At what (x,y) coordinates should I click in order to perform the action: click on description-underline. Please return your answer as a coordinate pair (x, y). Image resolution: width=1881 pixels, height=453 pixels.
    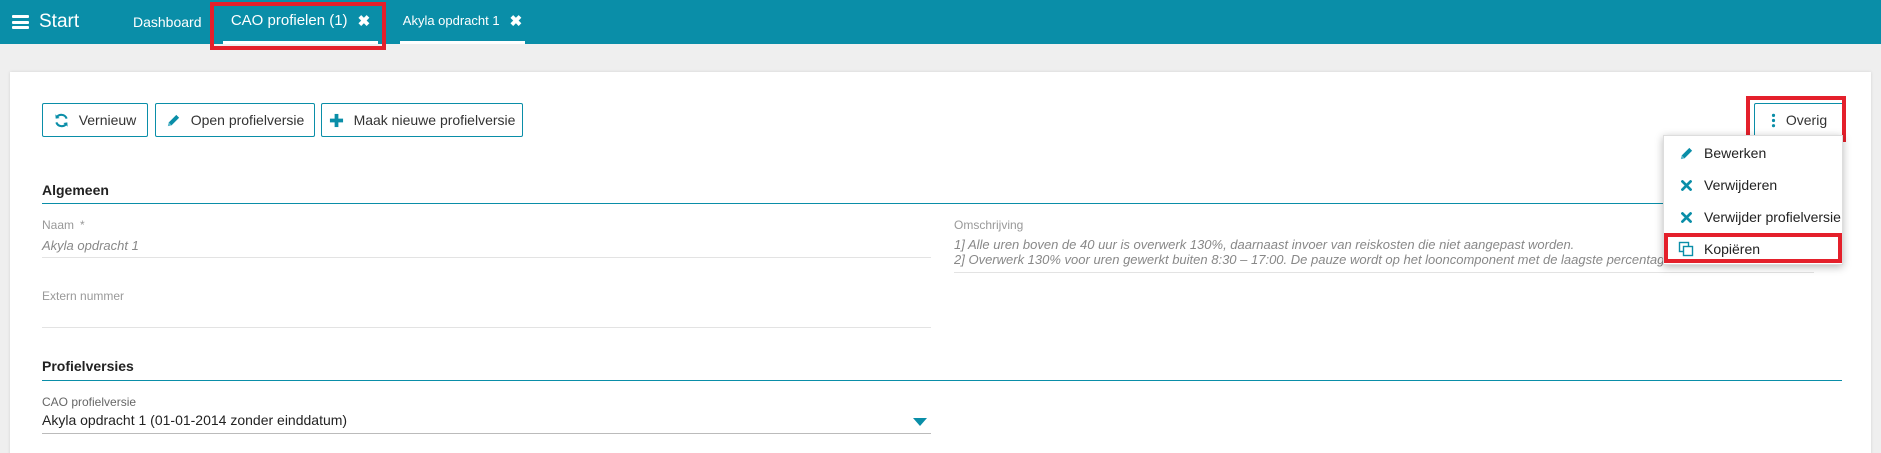
    Looking at the image, I should click on (1384, 272).